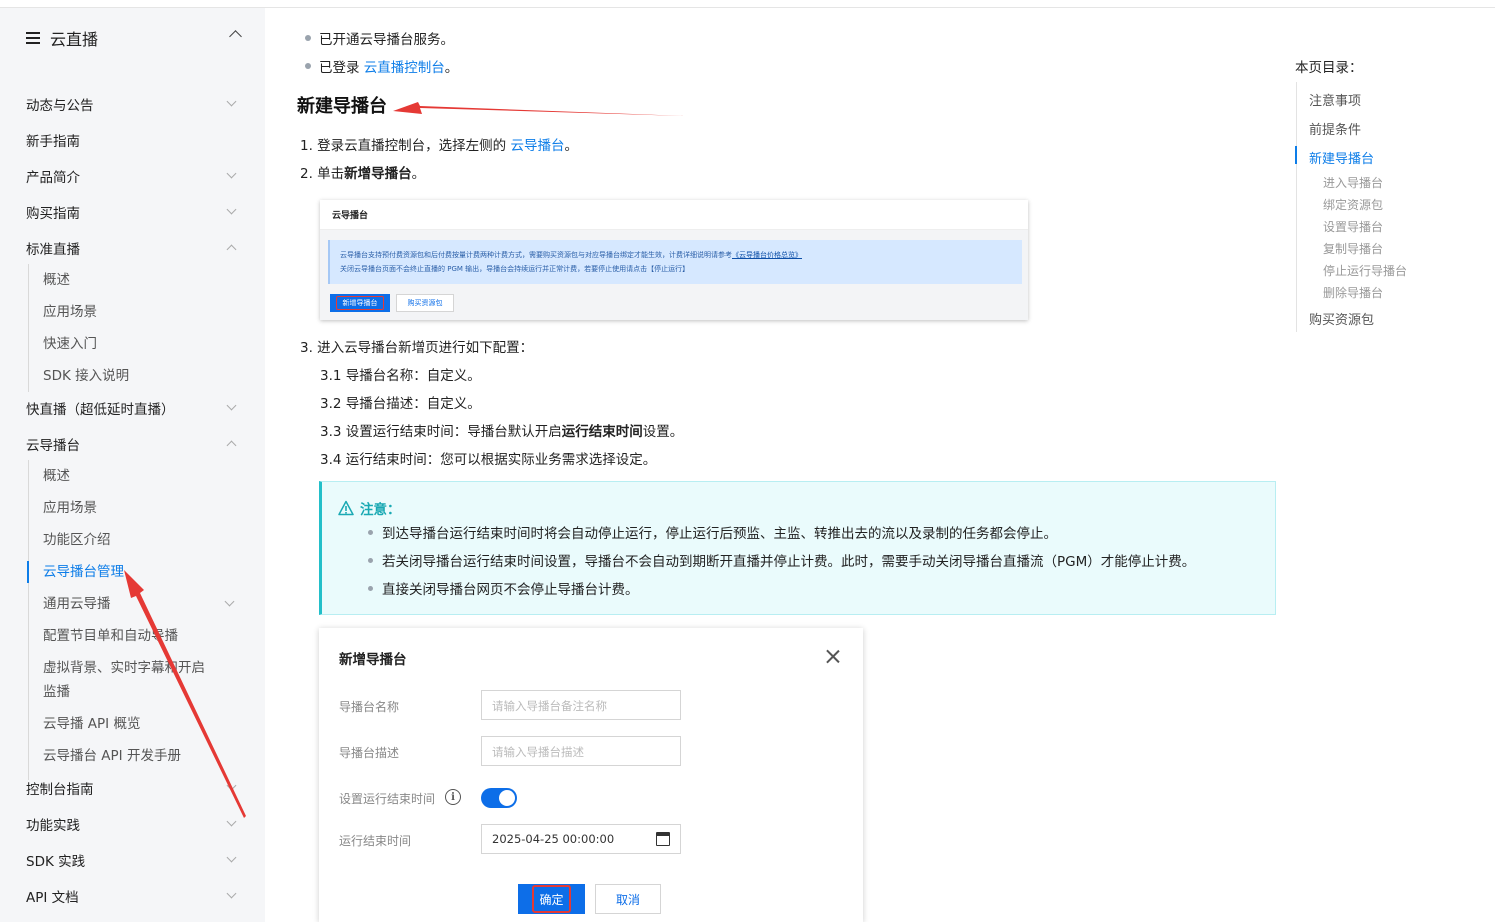 The height and width of the screenshot is (922, 1495). What do you see at coordinates (1296, 207) in the screenshot?
I see `toc-line` at bounding box center [1296, 207].